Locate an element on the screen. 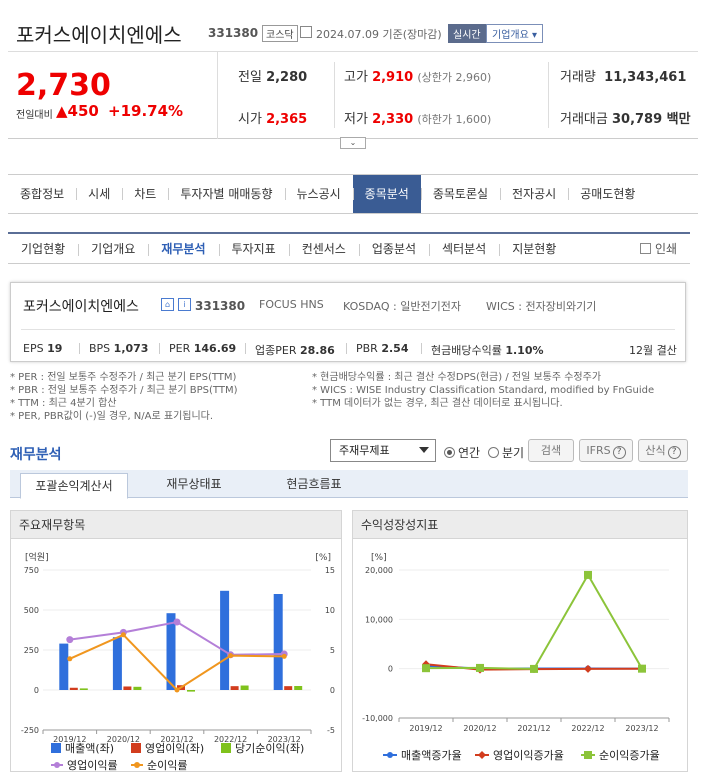 The height and width of the screenshot is (778, 702). prev-close: 전일 2,280 is located at coordinates (272, 75).